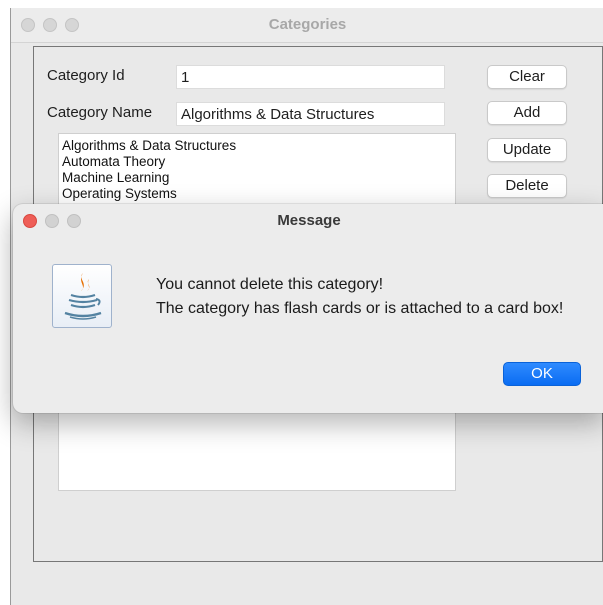 This screenshot has width=603, height=605. What do you see at coordinates (527, 77) in the screenshot?
I see `clear-button: Clear` at bounding box center [527, 77].